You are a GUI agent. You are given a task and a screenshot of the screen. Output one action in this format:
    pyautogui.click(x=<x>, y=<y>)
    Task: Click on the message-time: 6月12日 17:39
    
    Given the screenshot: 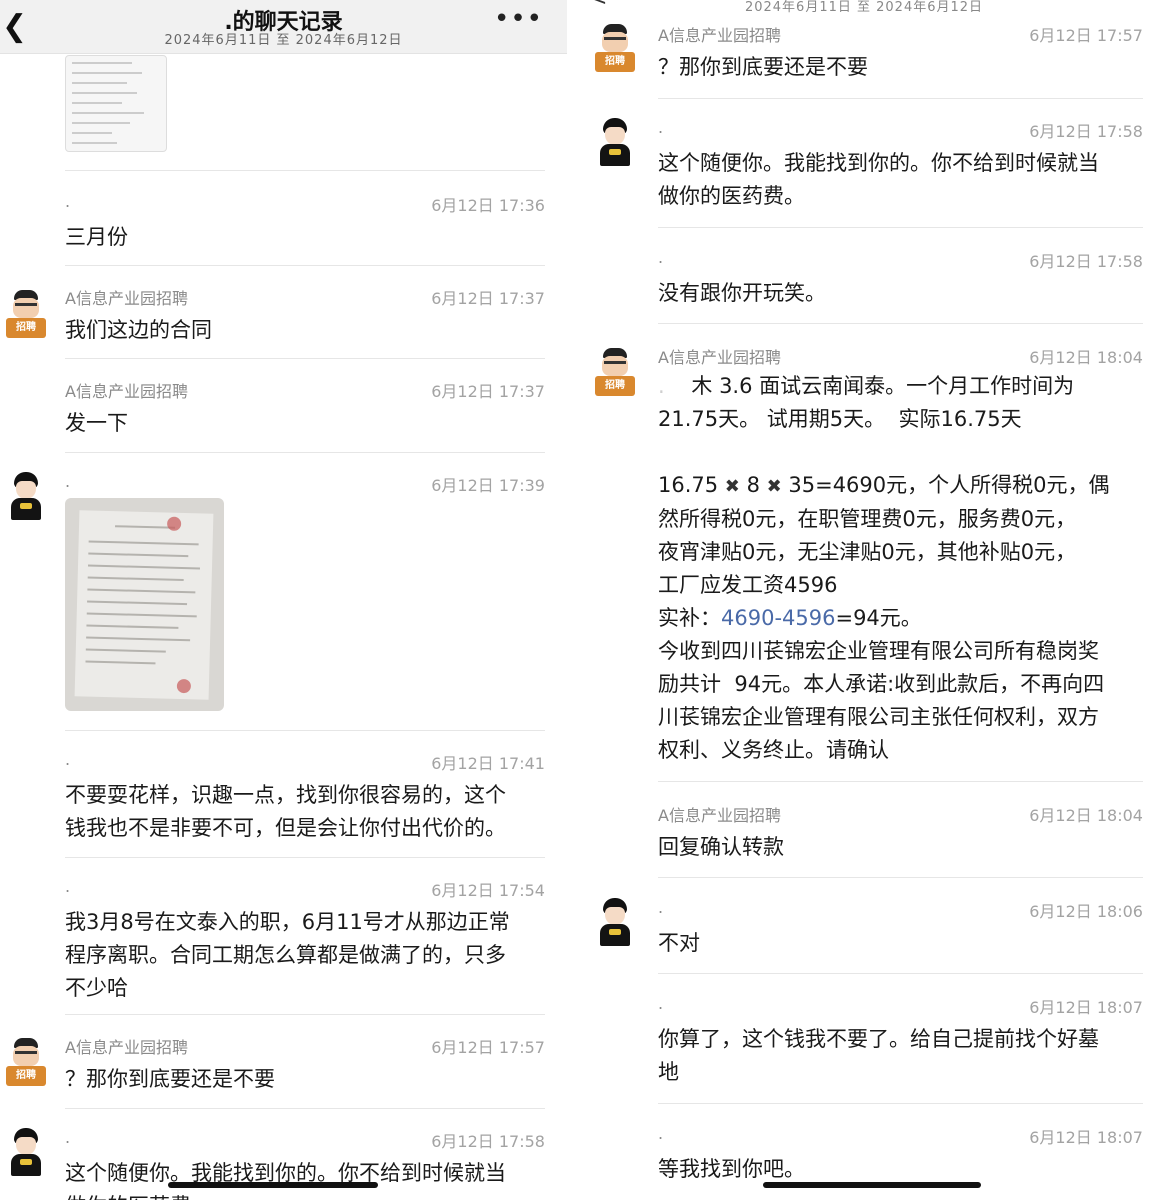 What is the action you would take?
    pyautogui.click(x=488, y=485)
    